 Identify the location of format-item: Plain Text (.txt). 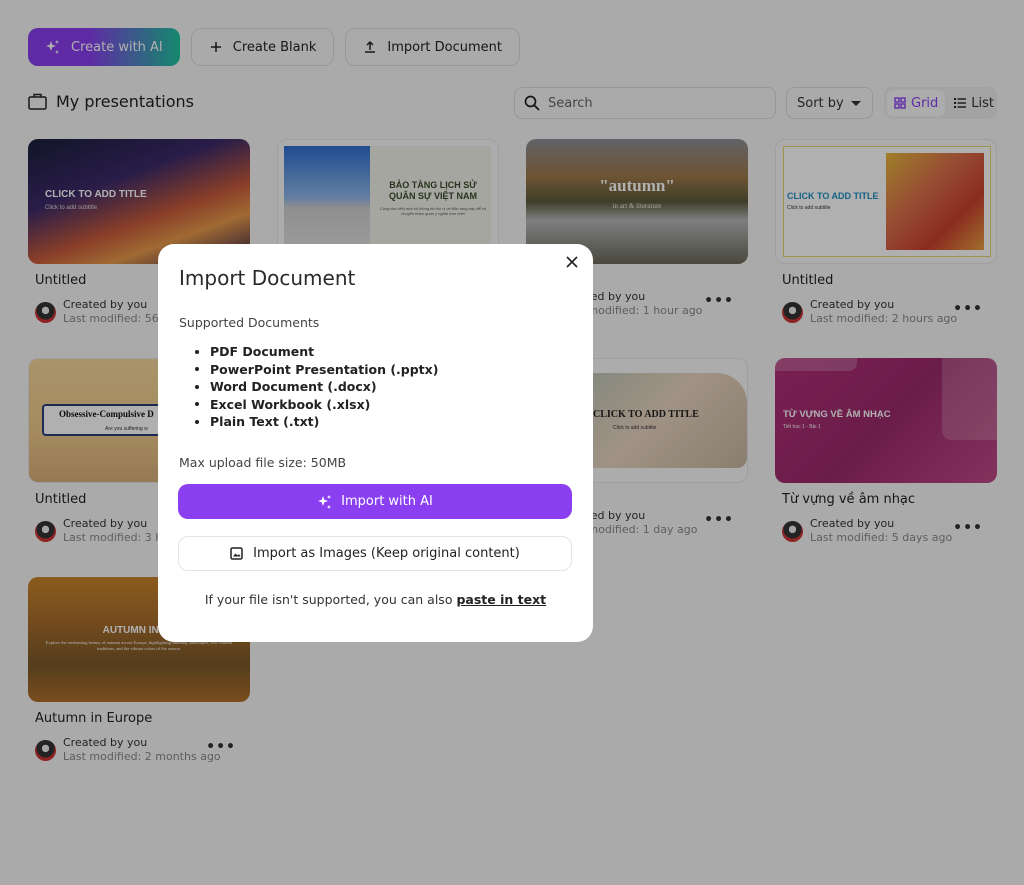
(316, 422).